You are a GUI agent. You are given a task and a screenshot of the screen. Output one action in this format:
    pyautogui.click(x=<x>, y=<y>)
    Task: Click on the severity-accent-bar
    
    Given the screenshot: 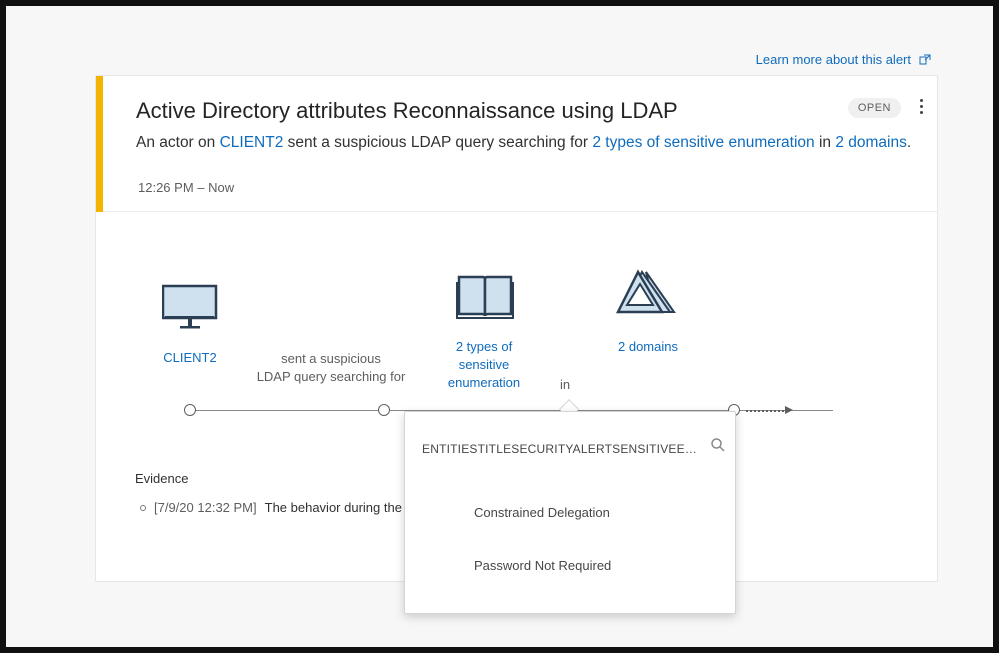 What is the action you would take?
    pyautogui.click(x=99, y=144)
    